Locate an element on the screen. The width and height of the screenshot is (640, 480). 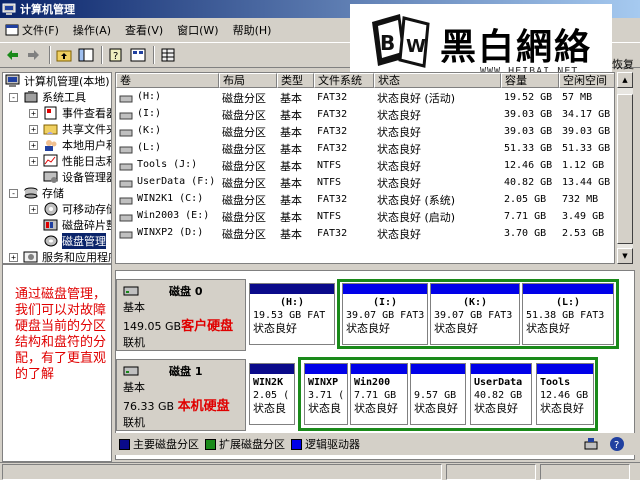
tree-services-label: 服务和应用程序 is located at coordinates (77, 257).